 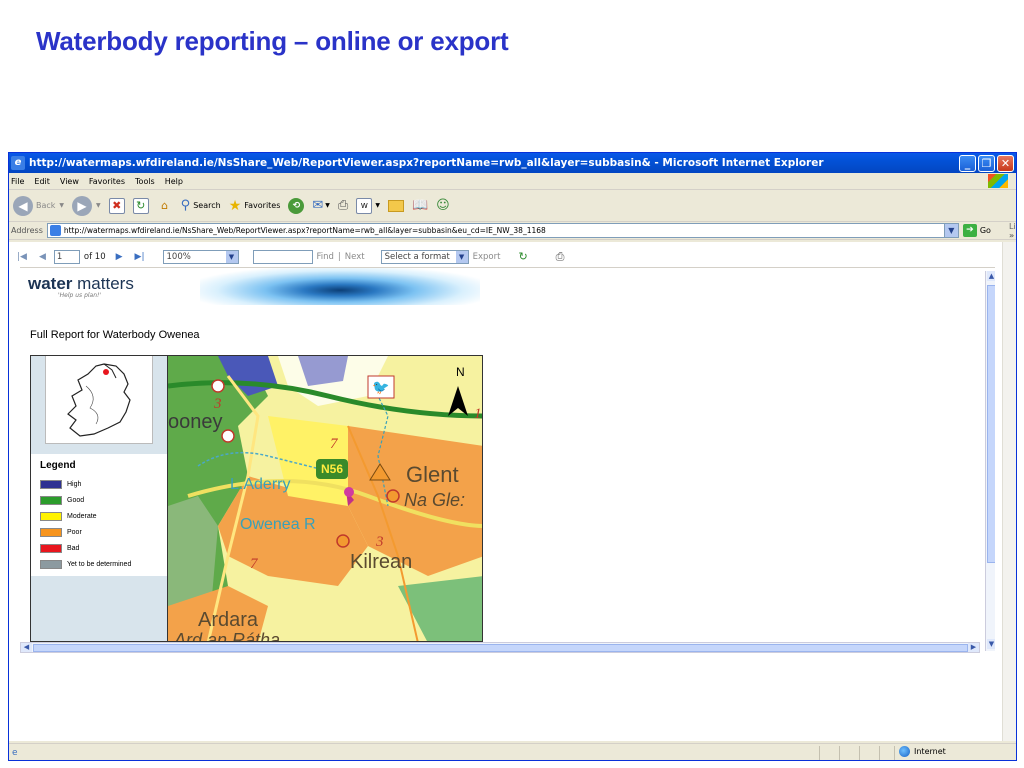 I want to click on water-matters-logo: water matters, so click(x=81, y=284).